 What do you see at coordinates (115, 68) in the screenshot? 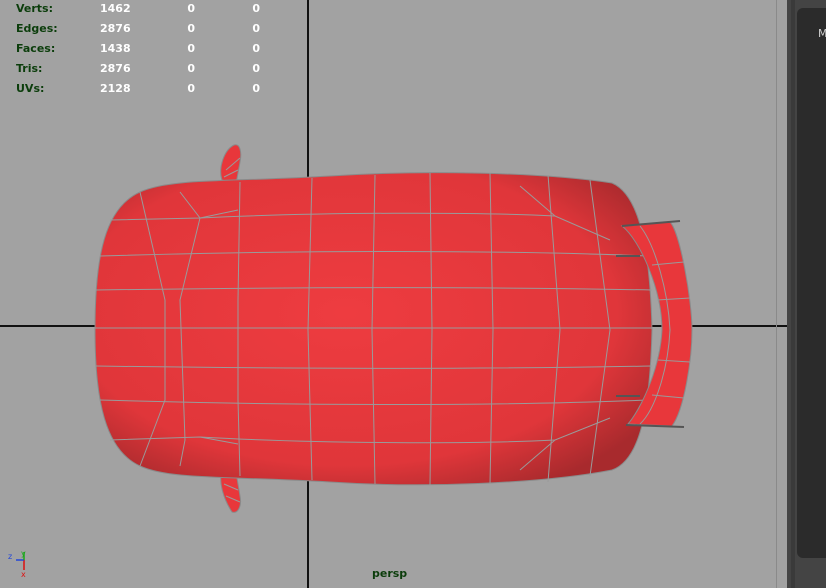
I see `hud-tris-value: 2876` at bounding box center [115, 68].